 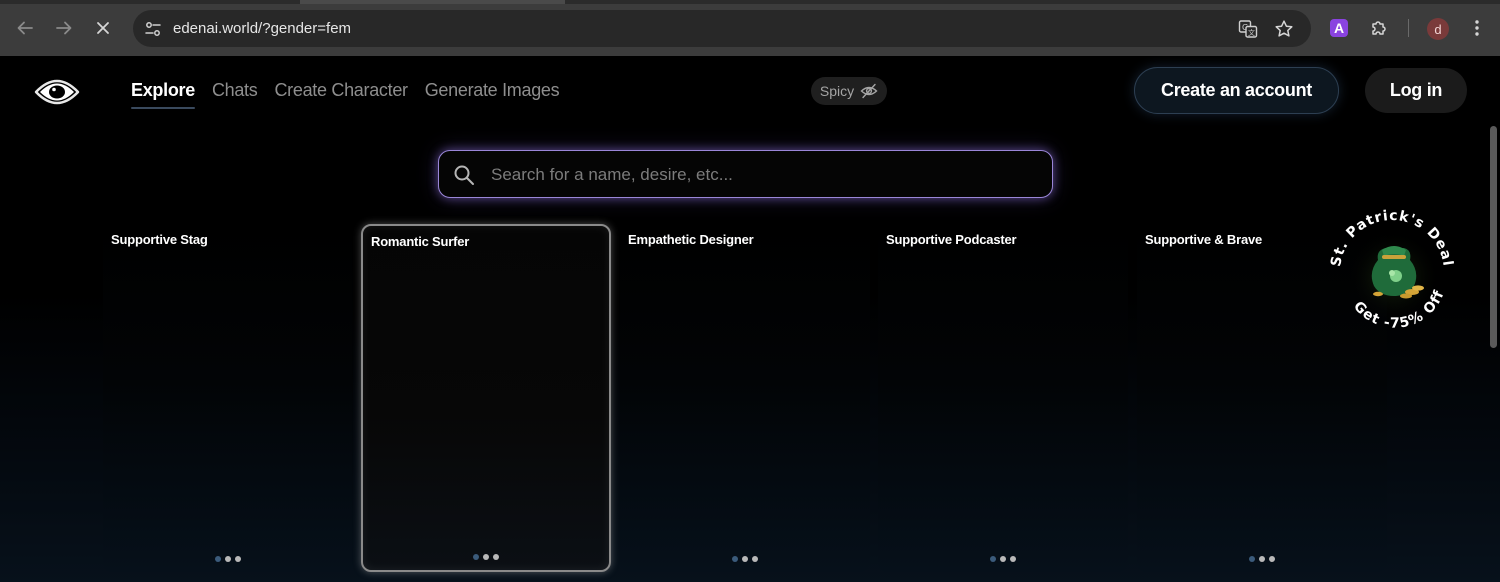 What do you see at coordinates (432, 2) in the screenshot?
I see `tab-indicator` at bounding box center [432, 2].